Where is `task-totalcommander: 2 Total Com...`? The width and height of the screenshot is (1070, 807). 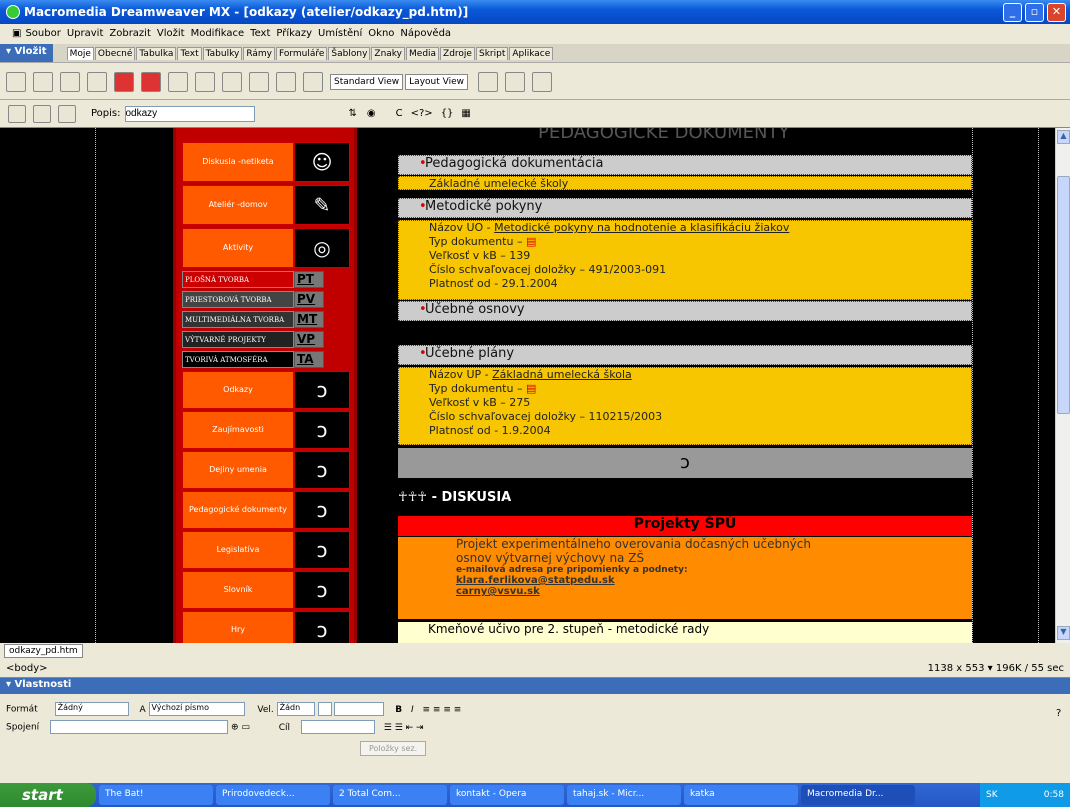 task-totalcommander: 2 Total Com... is located at coordinates (390, 795).